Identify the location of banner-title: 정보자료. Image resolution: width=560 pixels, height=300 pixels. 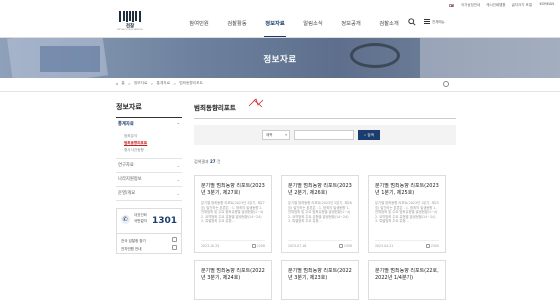
(280, 60).